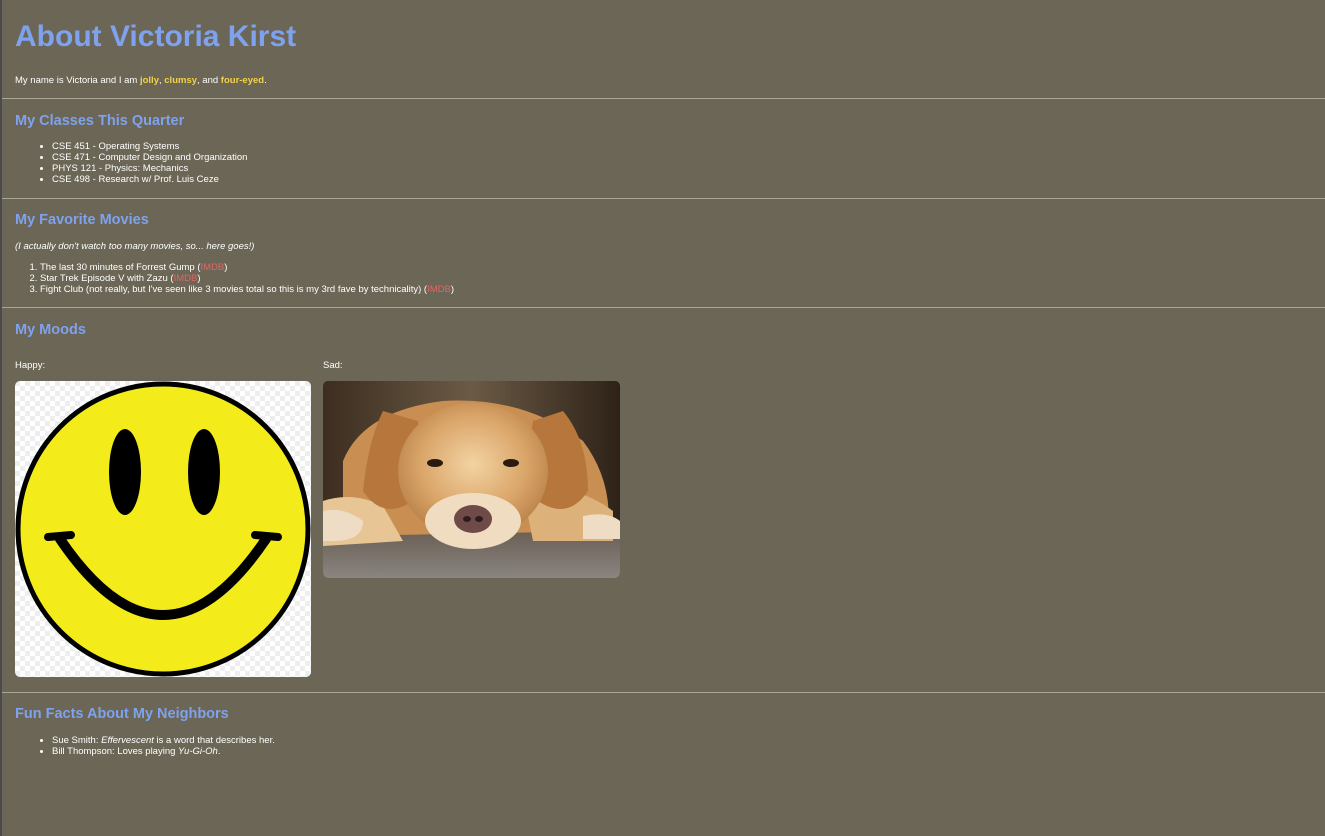  Describe the element at coordinates (117, 267) in the screenshot. I see `movie-title: The last 30 minutes of Forrest Gump` at that location.